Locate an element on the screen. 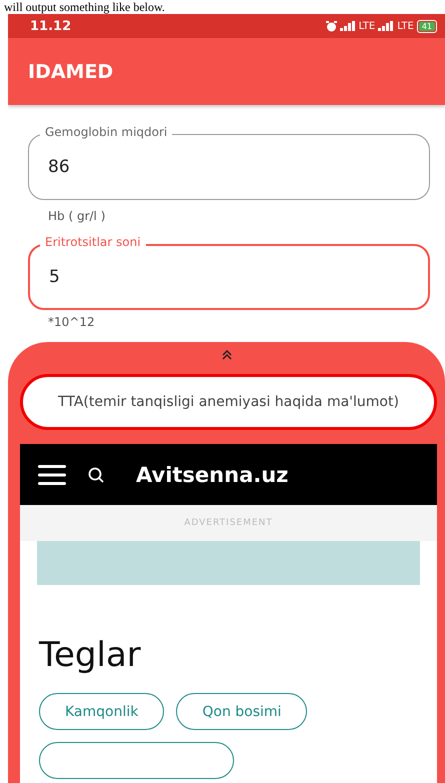 Image resolution: width=445 pixels, height=783 pixels. tag-chip: Qon bosimi is located at coordinates (242, 711).